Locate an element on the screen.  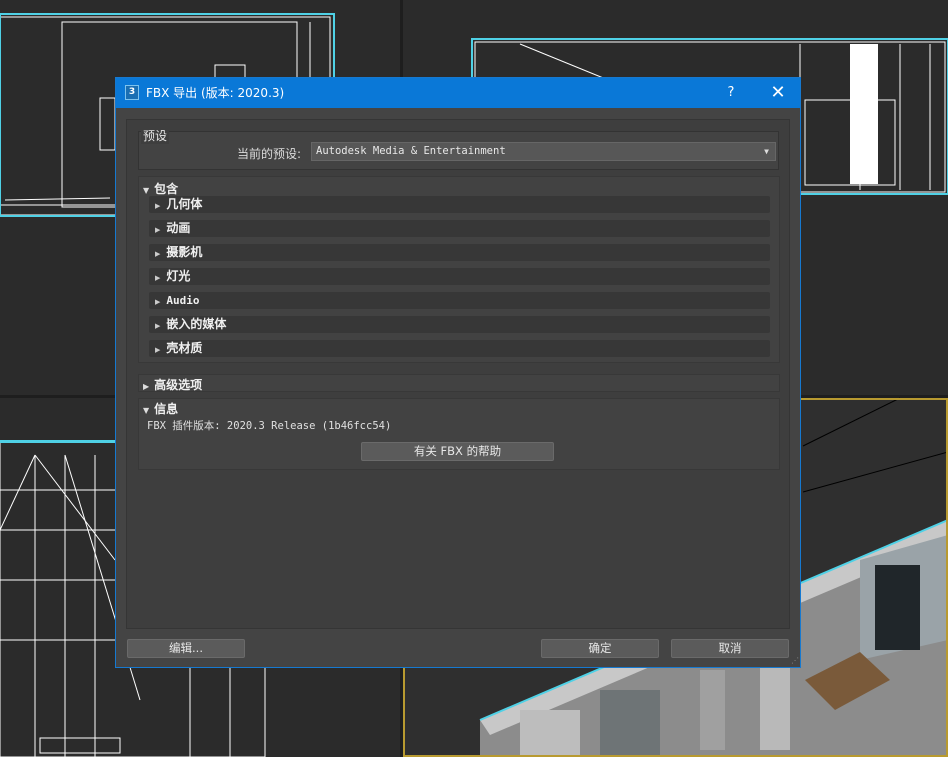
rollout-advanced: ▶ 高级选项 is located at coordinates (459, 383).